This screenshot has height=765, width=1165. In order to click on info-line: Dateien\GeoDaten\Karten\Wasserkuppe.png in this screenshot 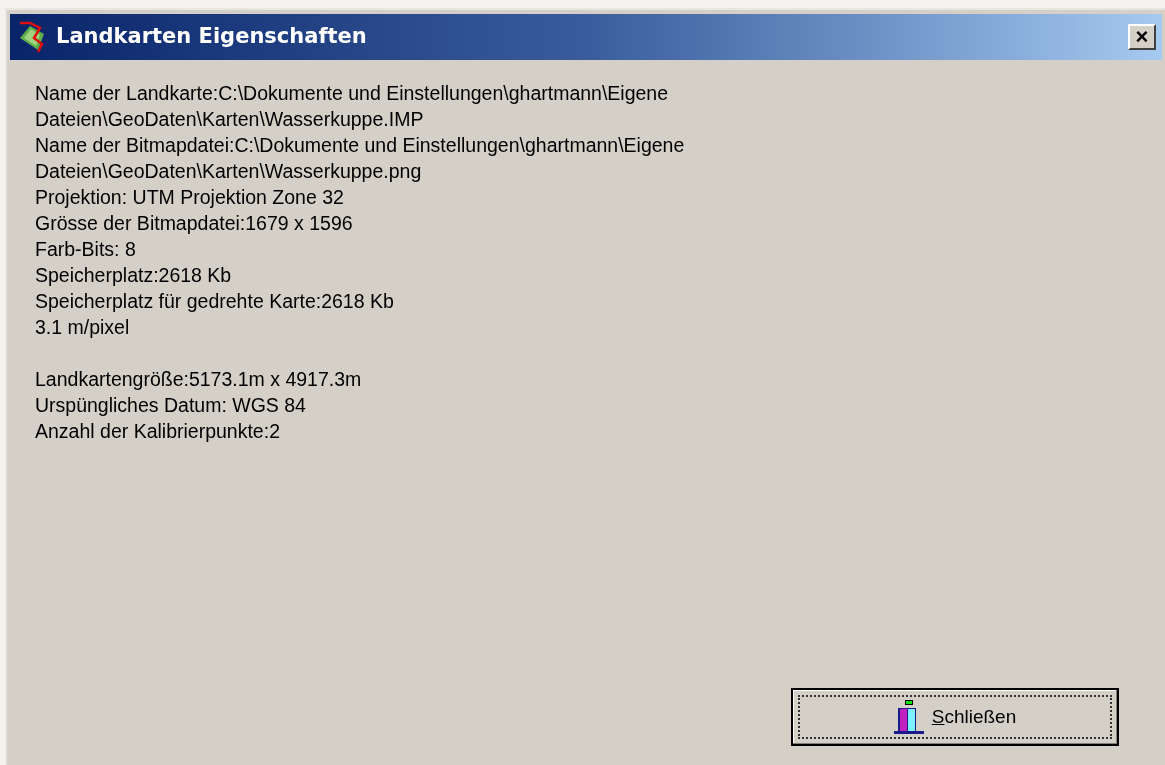, I will do `click(228, 171)`.